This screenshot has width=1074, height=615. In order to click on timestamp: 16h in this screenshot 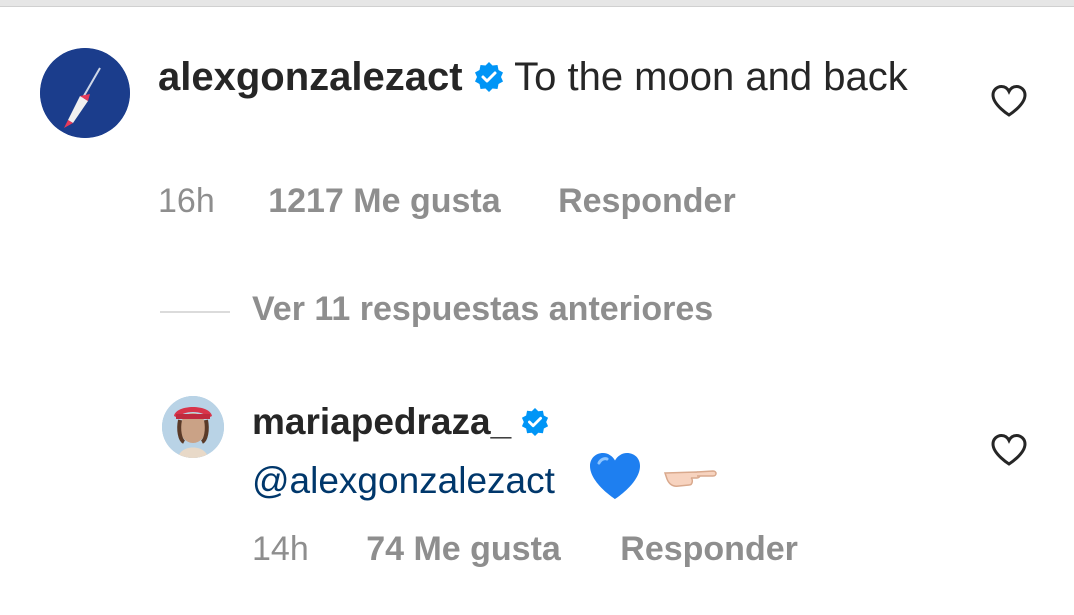, I will do `click(186, 201)`.